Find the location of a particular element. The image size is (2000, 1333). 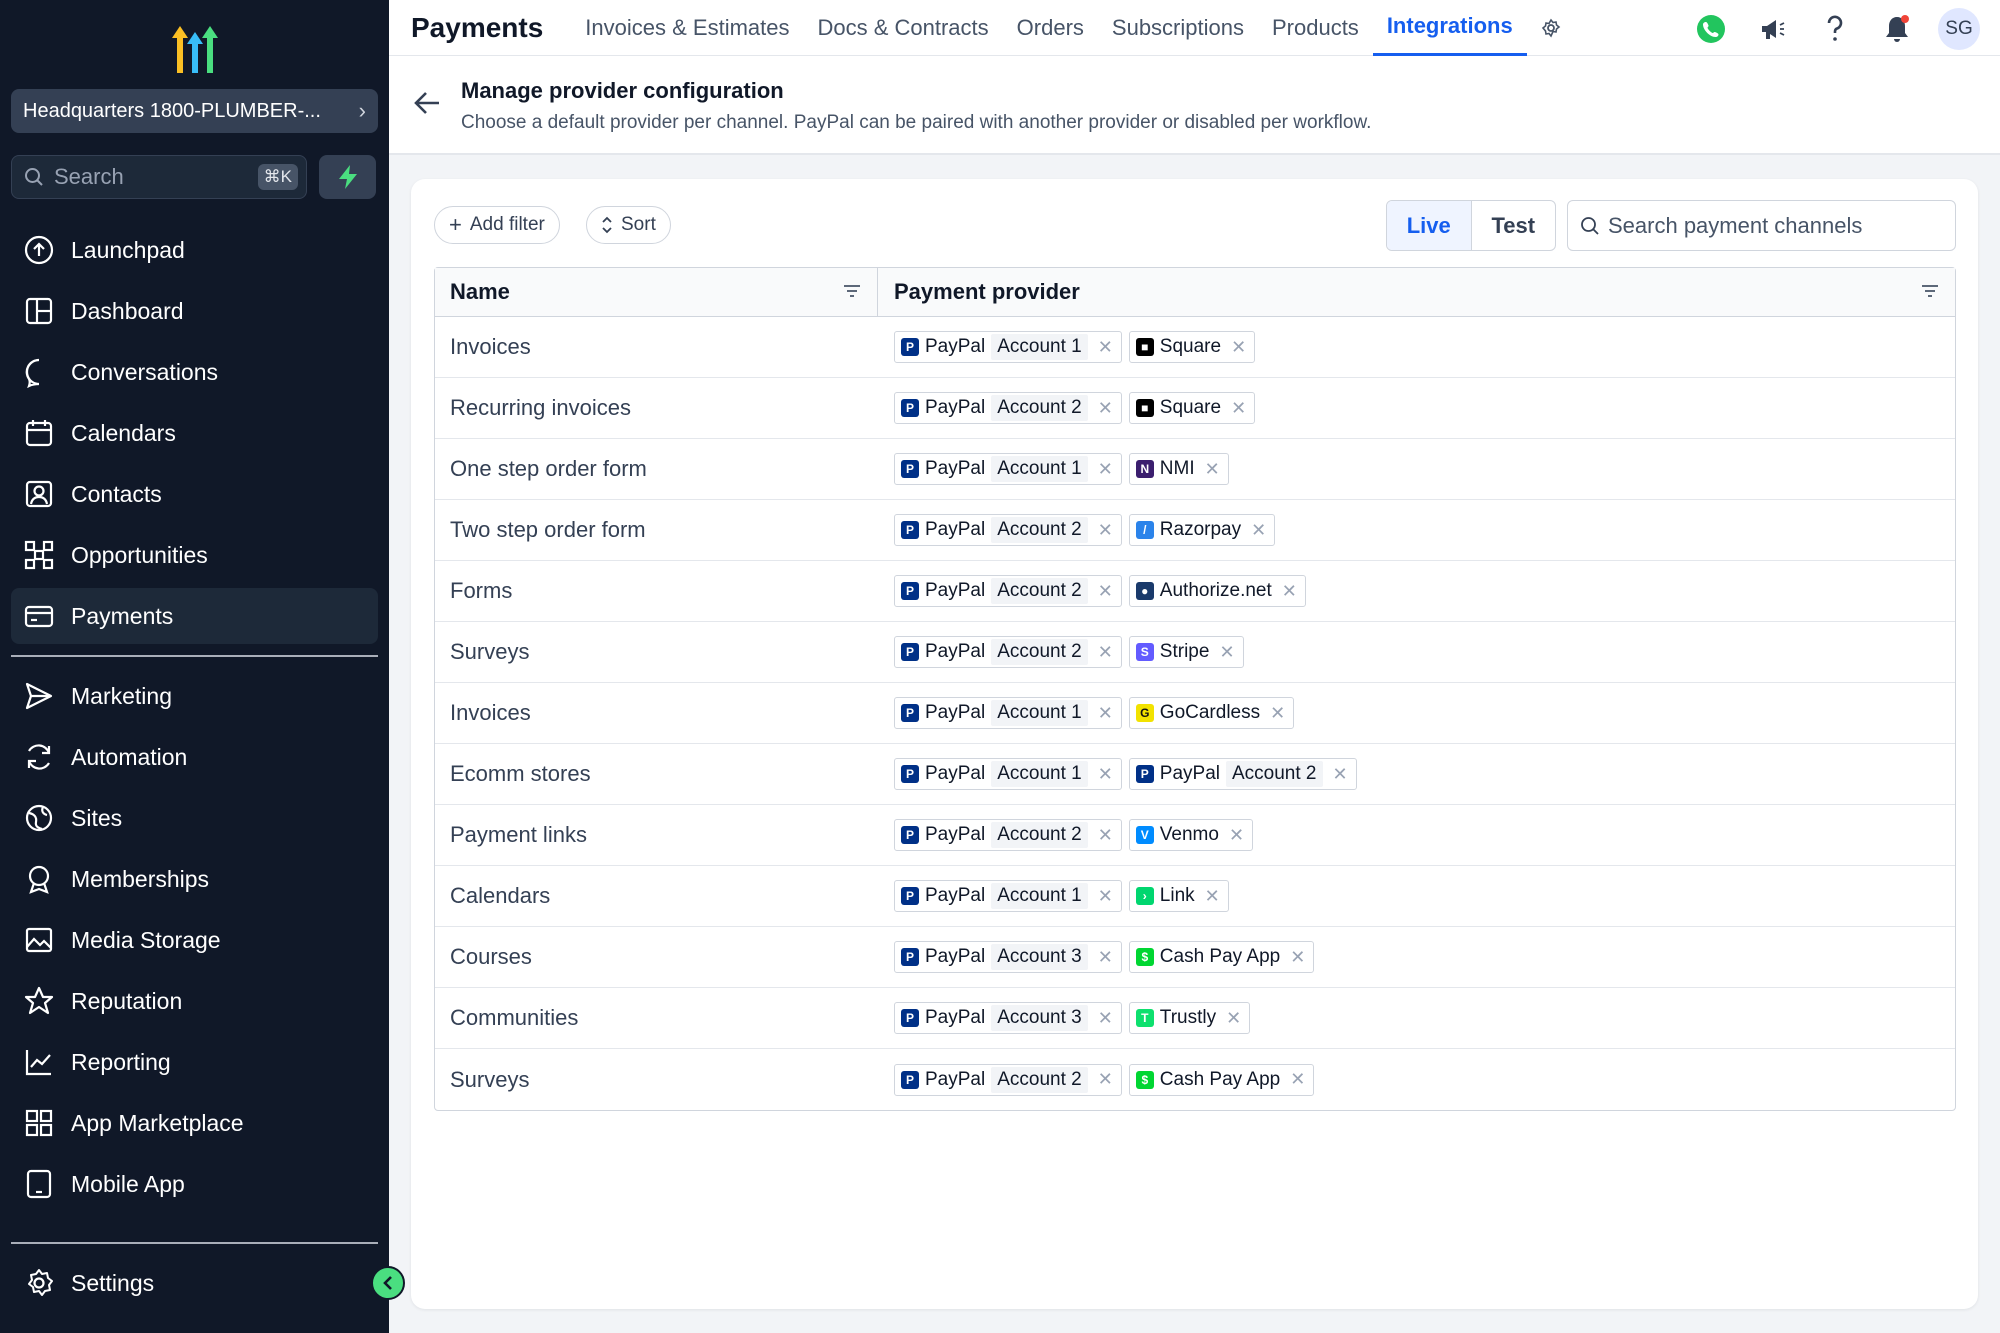

location-switcher: Headquarters 1800-PLUMBER-... › is located at coordinates (194, 111).